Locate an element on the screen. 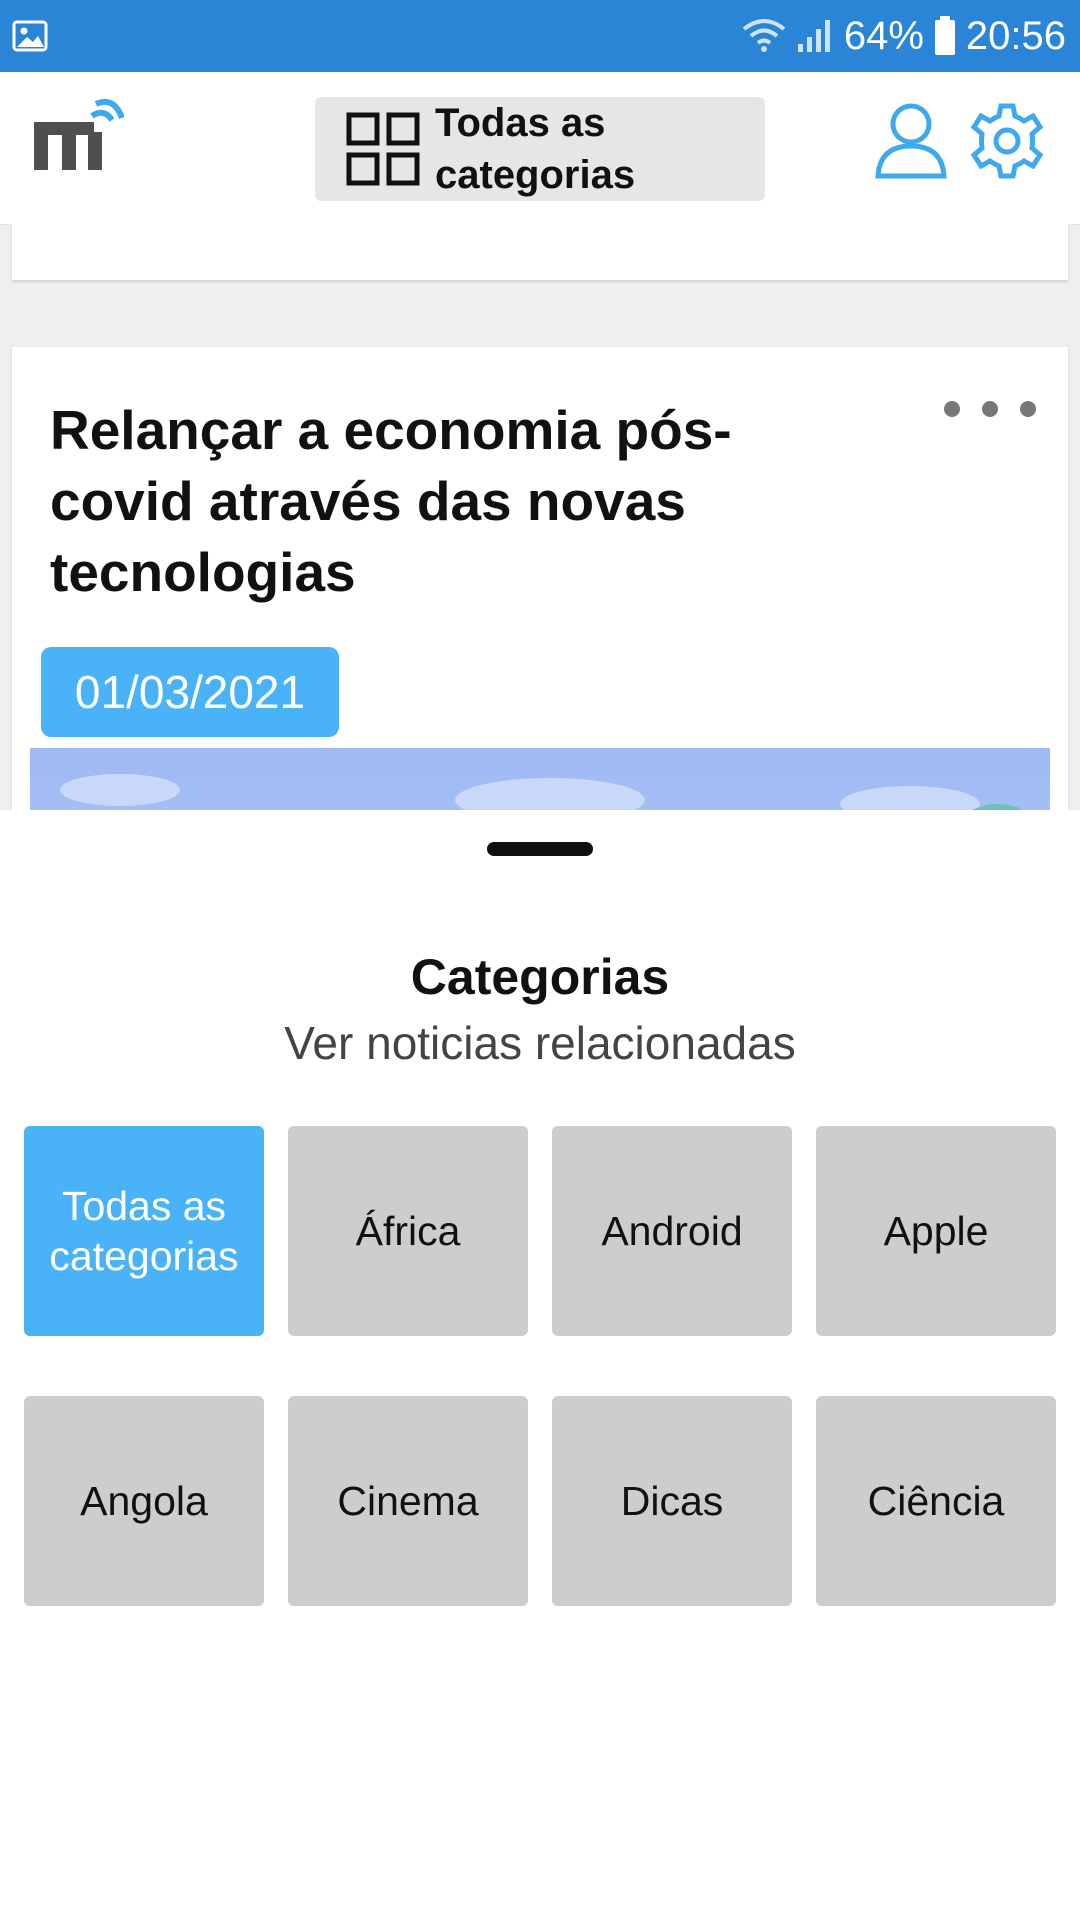 The height and width of the screenshot is (1920, 1080). category-label: Dicas is located at coordinates (672, 1501).